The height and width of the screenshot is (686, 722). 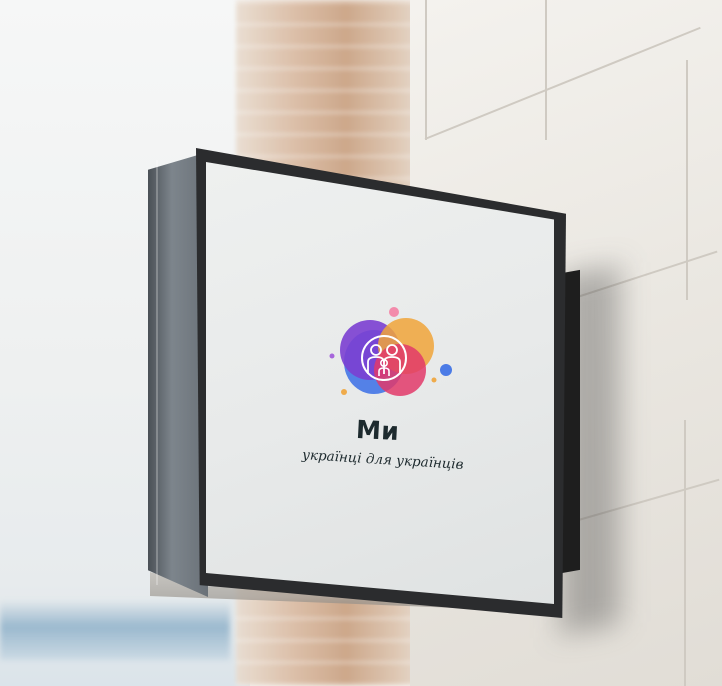 I want to click on blurred-water-background, so click(x=115, y=630).